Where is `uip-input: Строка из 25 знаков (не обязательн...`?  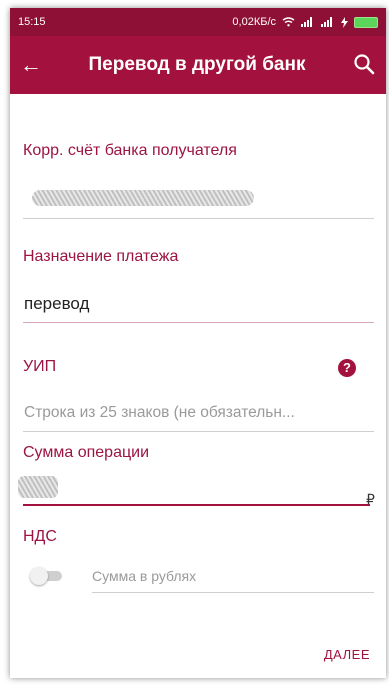
uip-input: Строка из 25 знаков (не обязательн... is located at coordinates (159, 413).